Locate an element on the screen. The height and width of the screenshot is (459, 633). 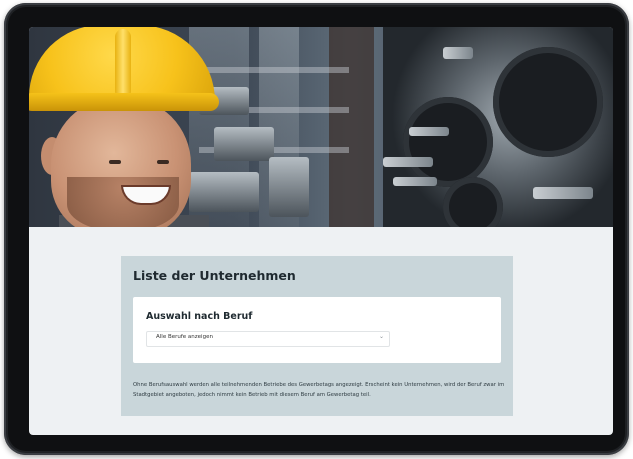
filter-title: Auswahl nach Beruf is located at coordinates (199, 316).